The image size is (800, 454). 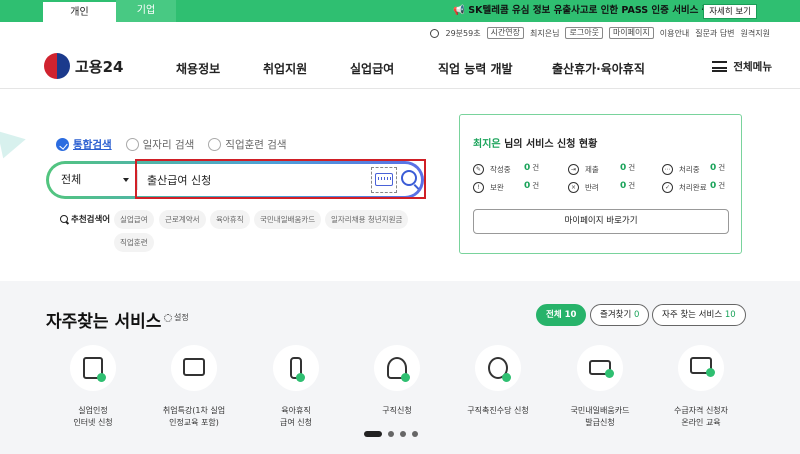 I want to click on radio-label: 통합검색, so click(x=92, y=145).